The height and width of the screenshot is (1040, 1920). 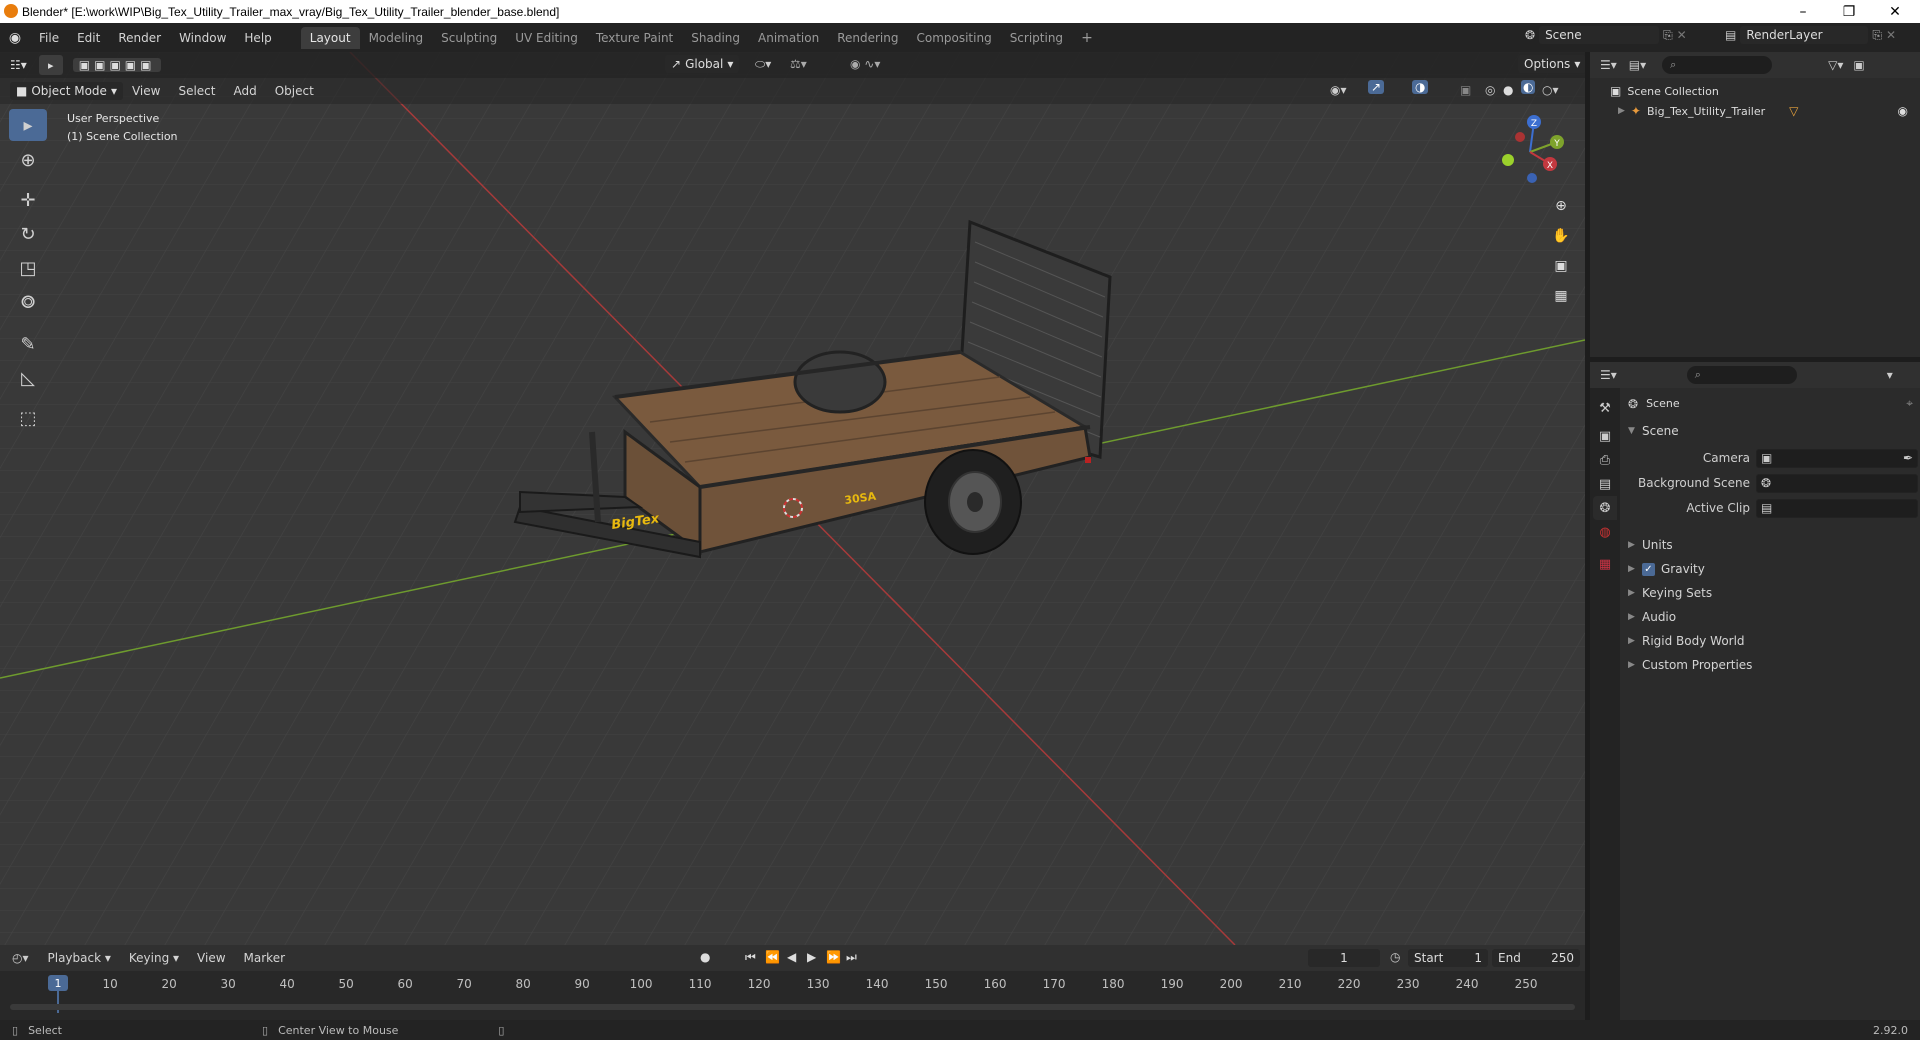 I want to click on menu-edit: Edit, so click(x=88, y=38).